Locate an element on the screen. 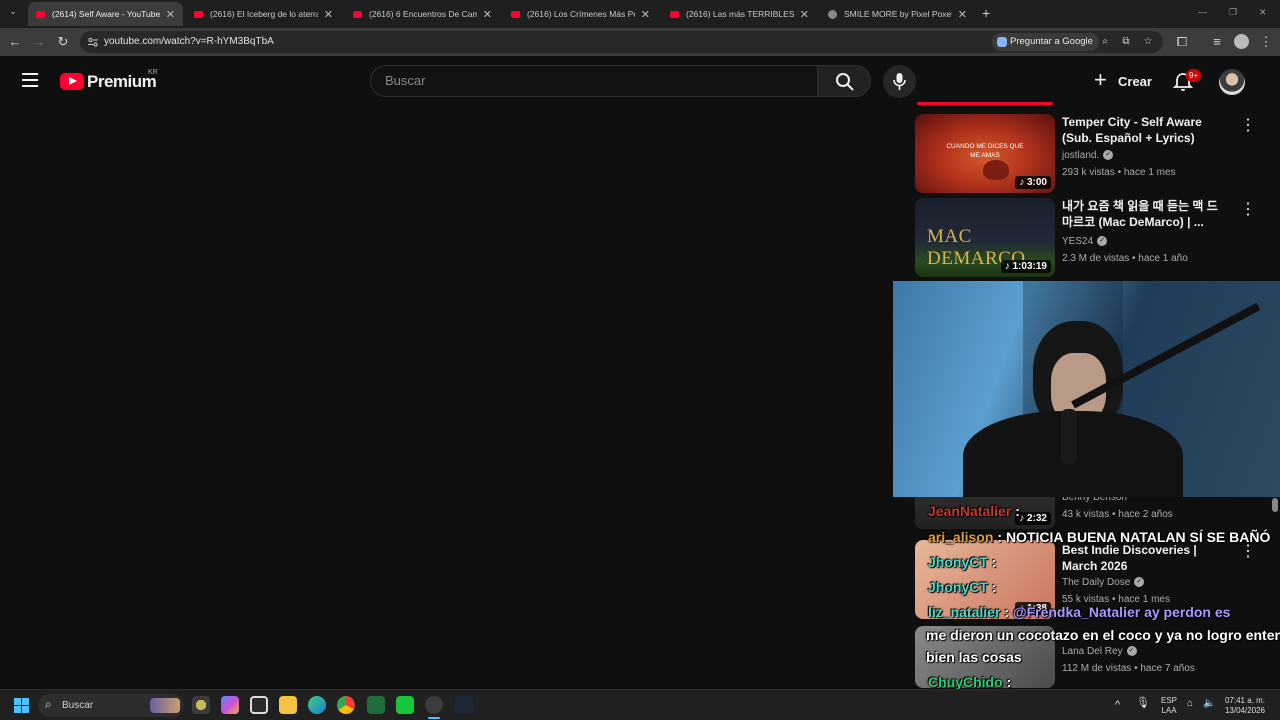  tab-title: (2616) El Iceberg de lo aterrado is located at coordinates (264, 14).